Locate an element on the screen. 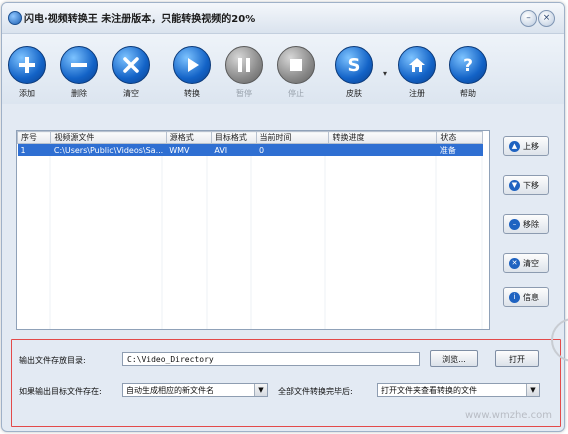  window-title: 闪电·视频转换王 未注册版本，只能转换视频的20% is located at coordinates (140, 19).